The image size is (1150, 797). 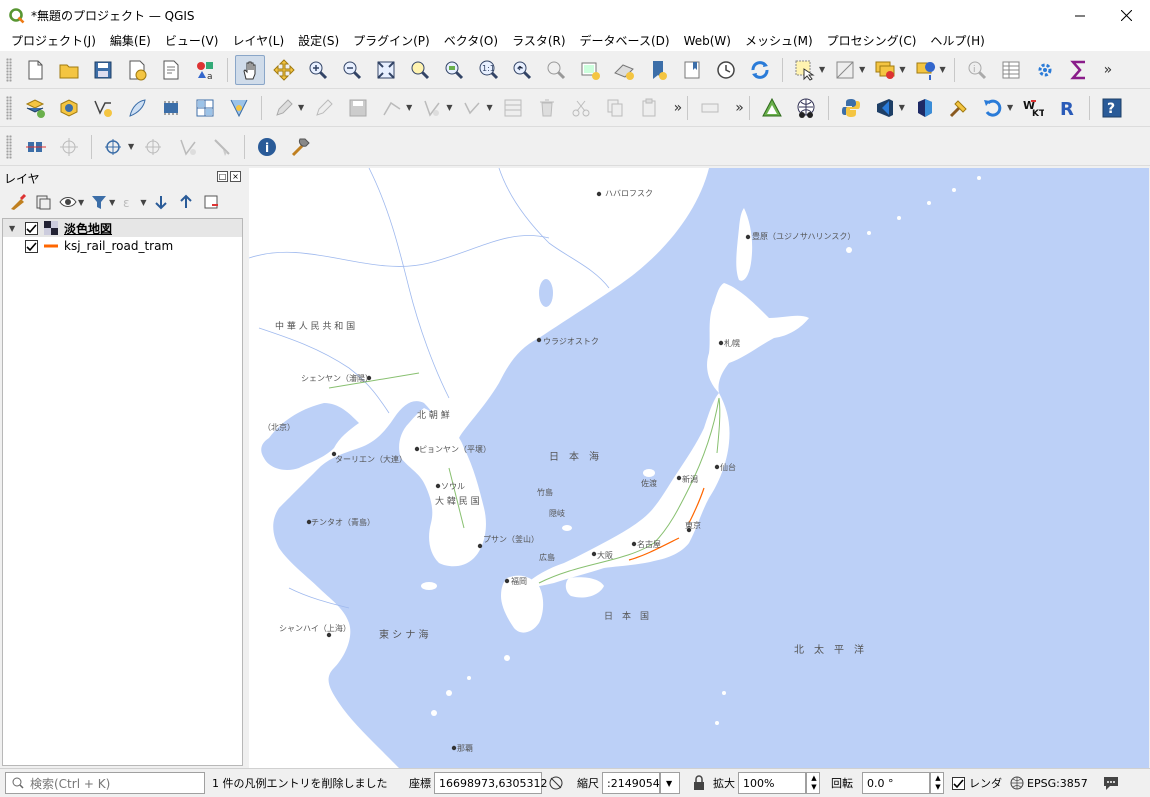 I want to click on data-source-manager-icon, so click(x=35, y=108).